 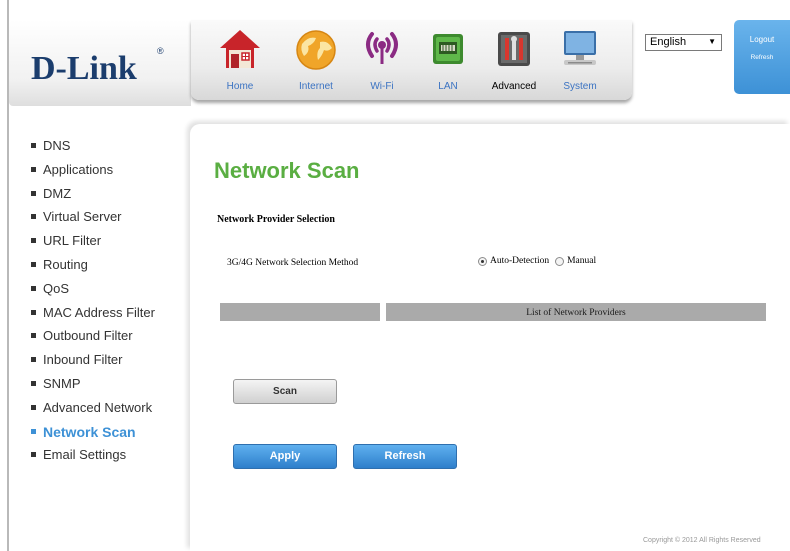 What do you see at coordinates (56, 288) in the screenshot?
I see `sidebar-item-label: QoS` at bounding box center [56, 288].